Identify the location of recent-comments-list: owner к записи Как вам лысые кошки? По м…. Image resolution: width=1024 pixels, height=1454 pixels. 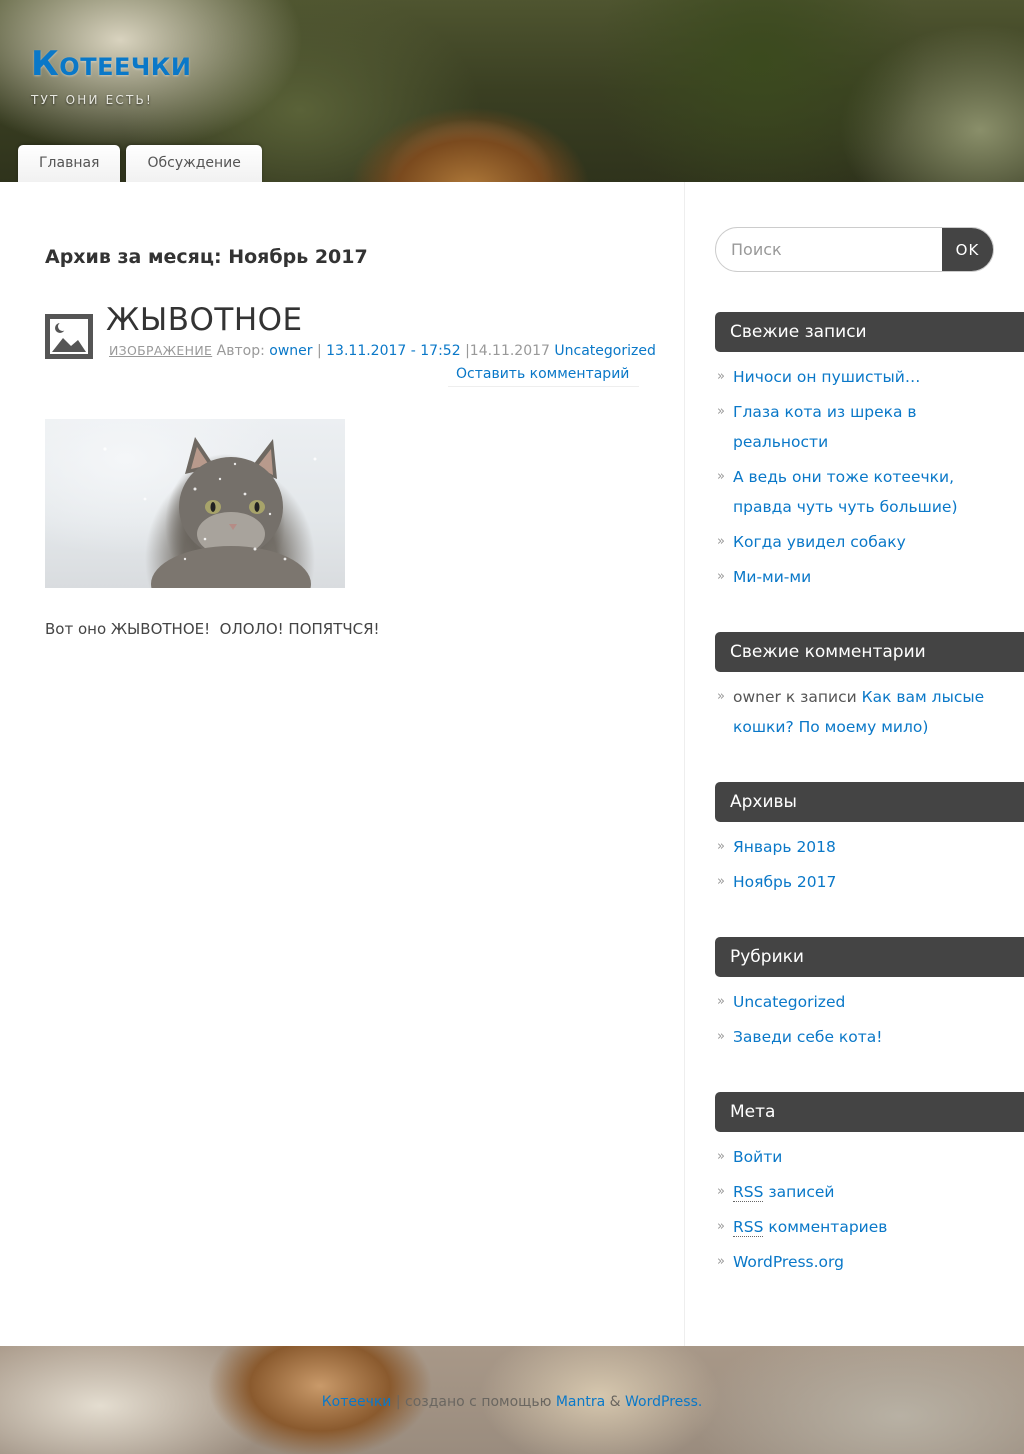
(850, 714).